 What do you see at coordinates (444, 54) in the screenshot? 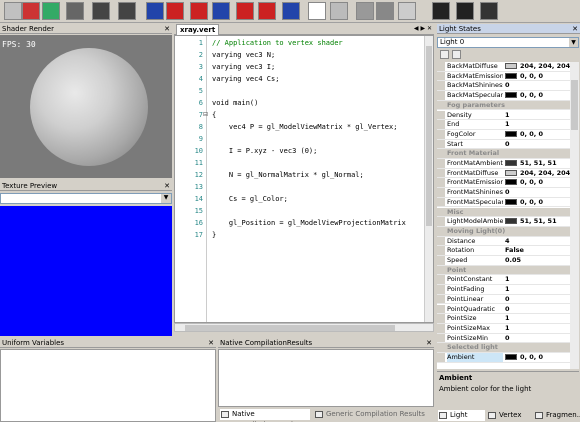
I see `categorized-icon` at bounding box center [444, 54].